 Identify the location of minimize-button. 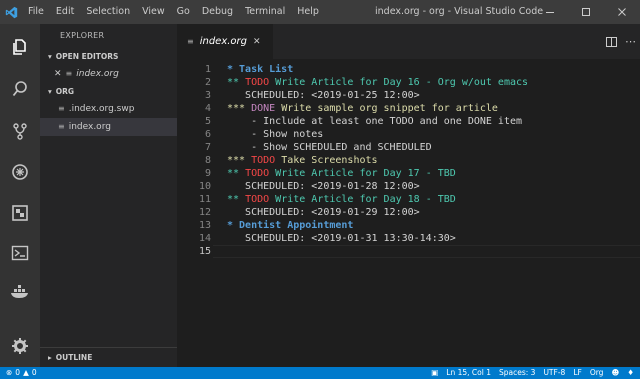
(550, 12).